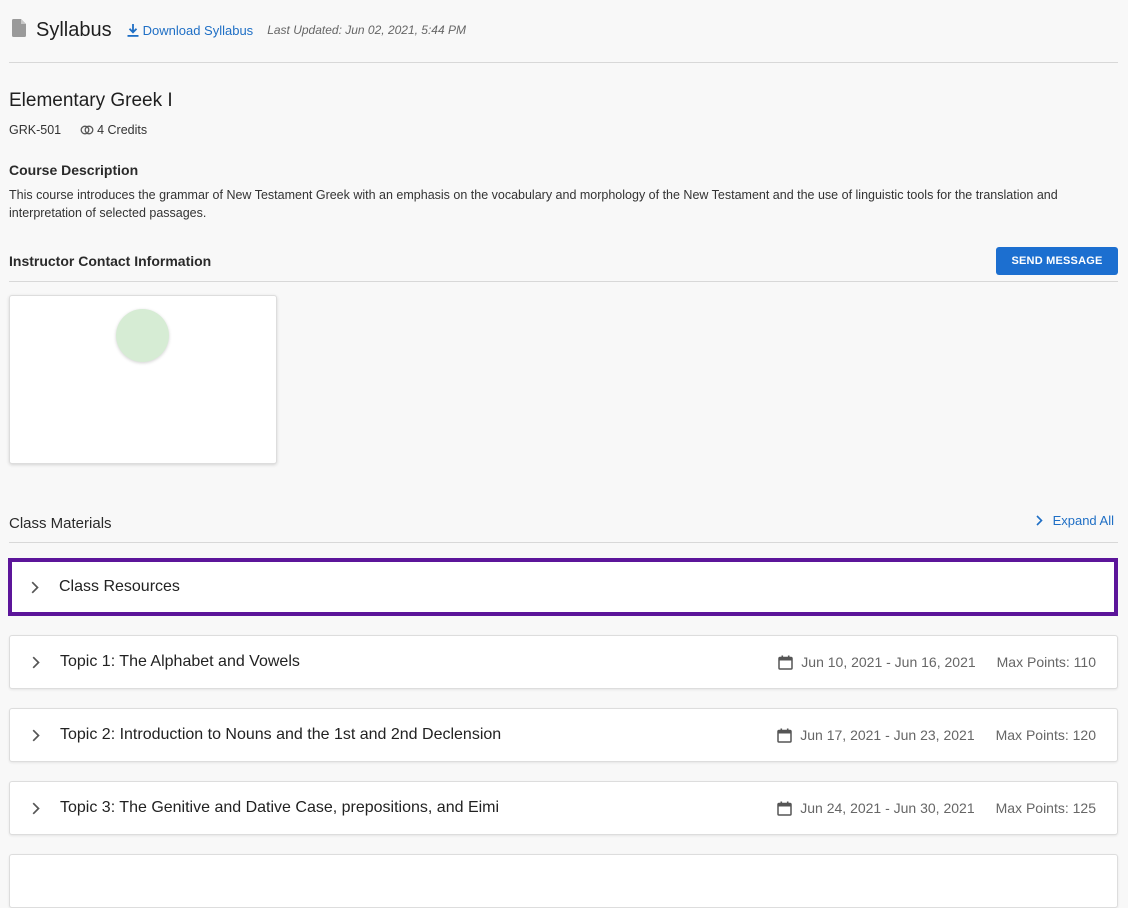 Image resolution: width=1128 pixels, height=908 pixels. What do you see at coordinates (142, 335) in the screenshot?
I see `avatar` at bounding box center [142, 335].